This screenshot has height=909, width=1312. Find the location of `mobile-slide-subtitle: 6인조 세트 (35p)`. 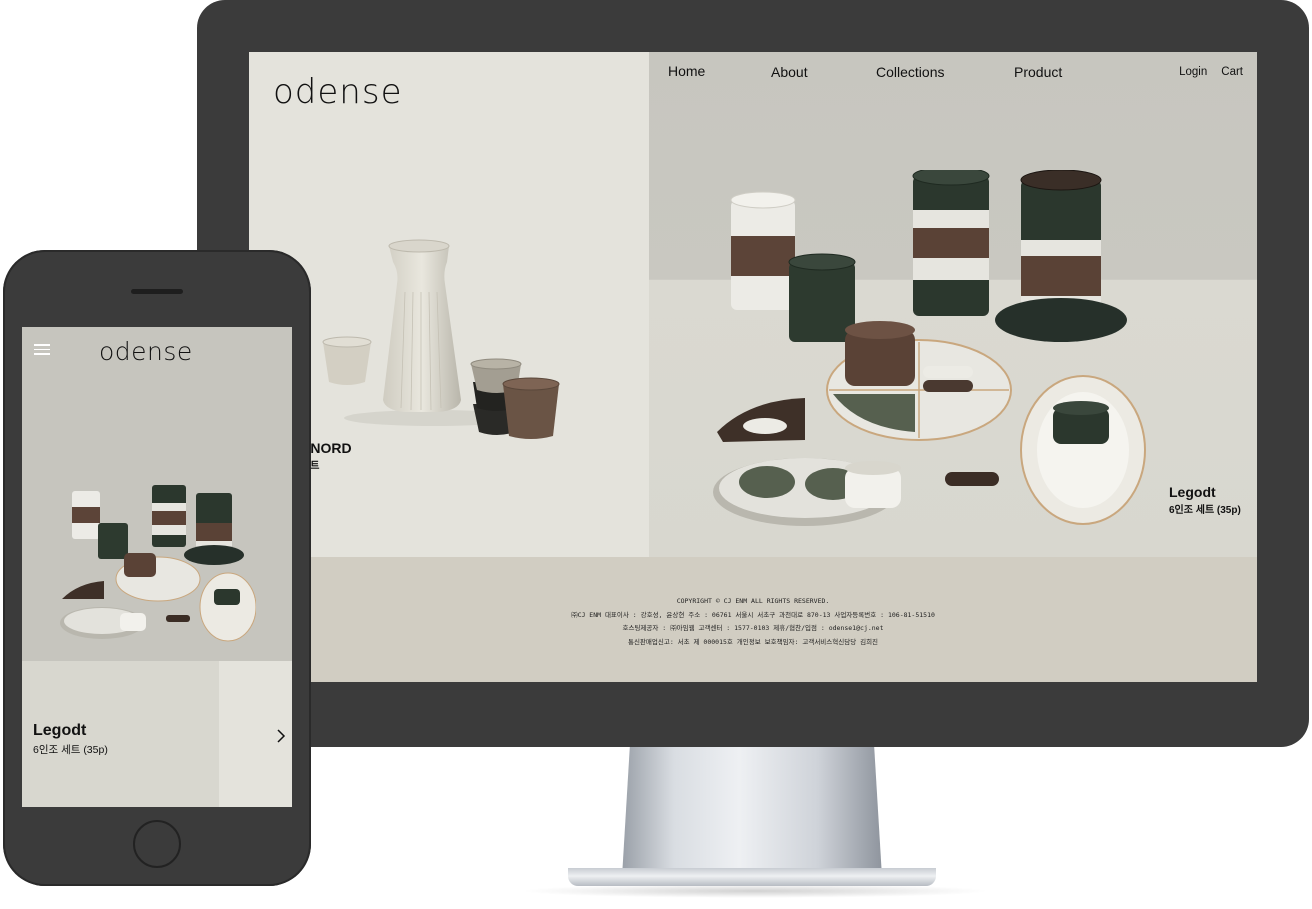

mobile-slide-subtitle: 6인조 세트 (35p) is located at coordinates (70, 750).